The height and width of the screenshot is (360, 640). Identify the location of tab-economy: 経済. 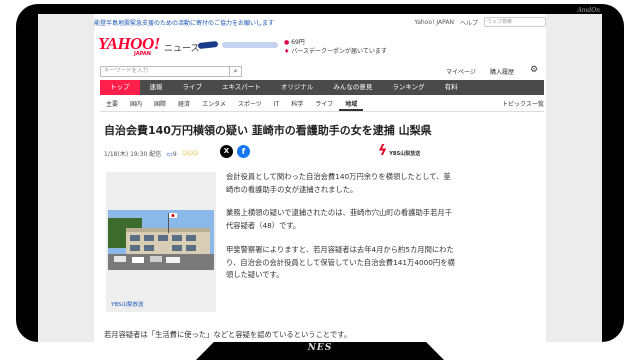
(184, 104).